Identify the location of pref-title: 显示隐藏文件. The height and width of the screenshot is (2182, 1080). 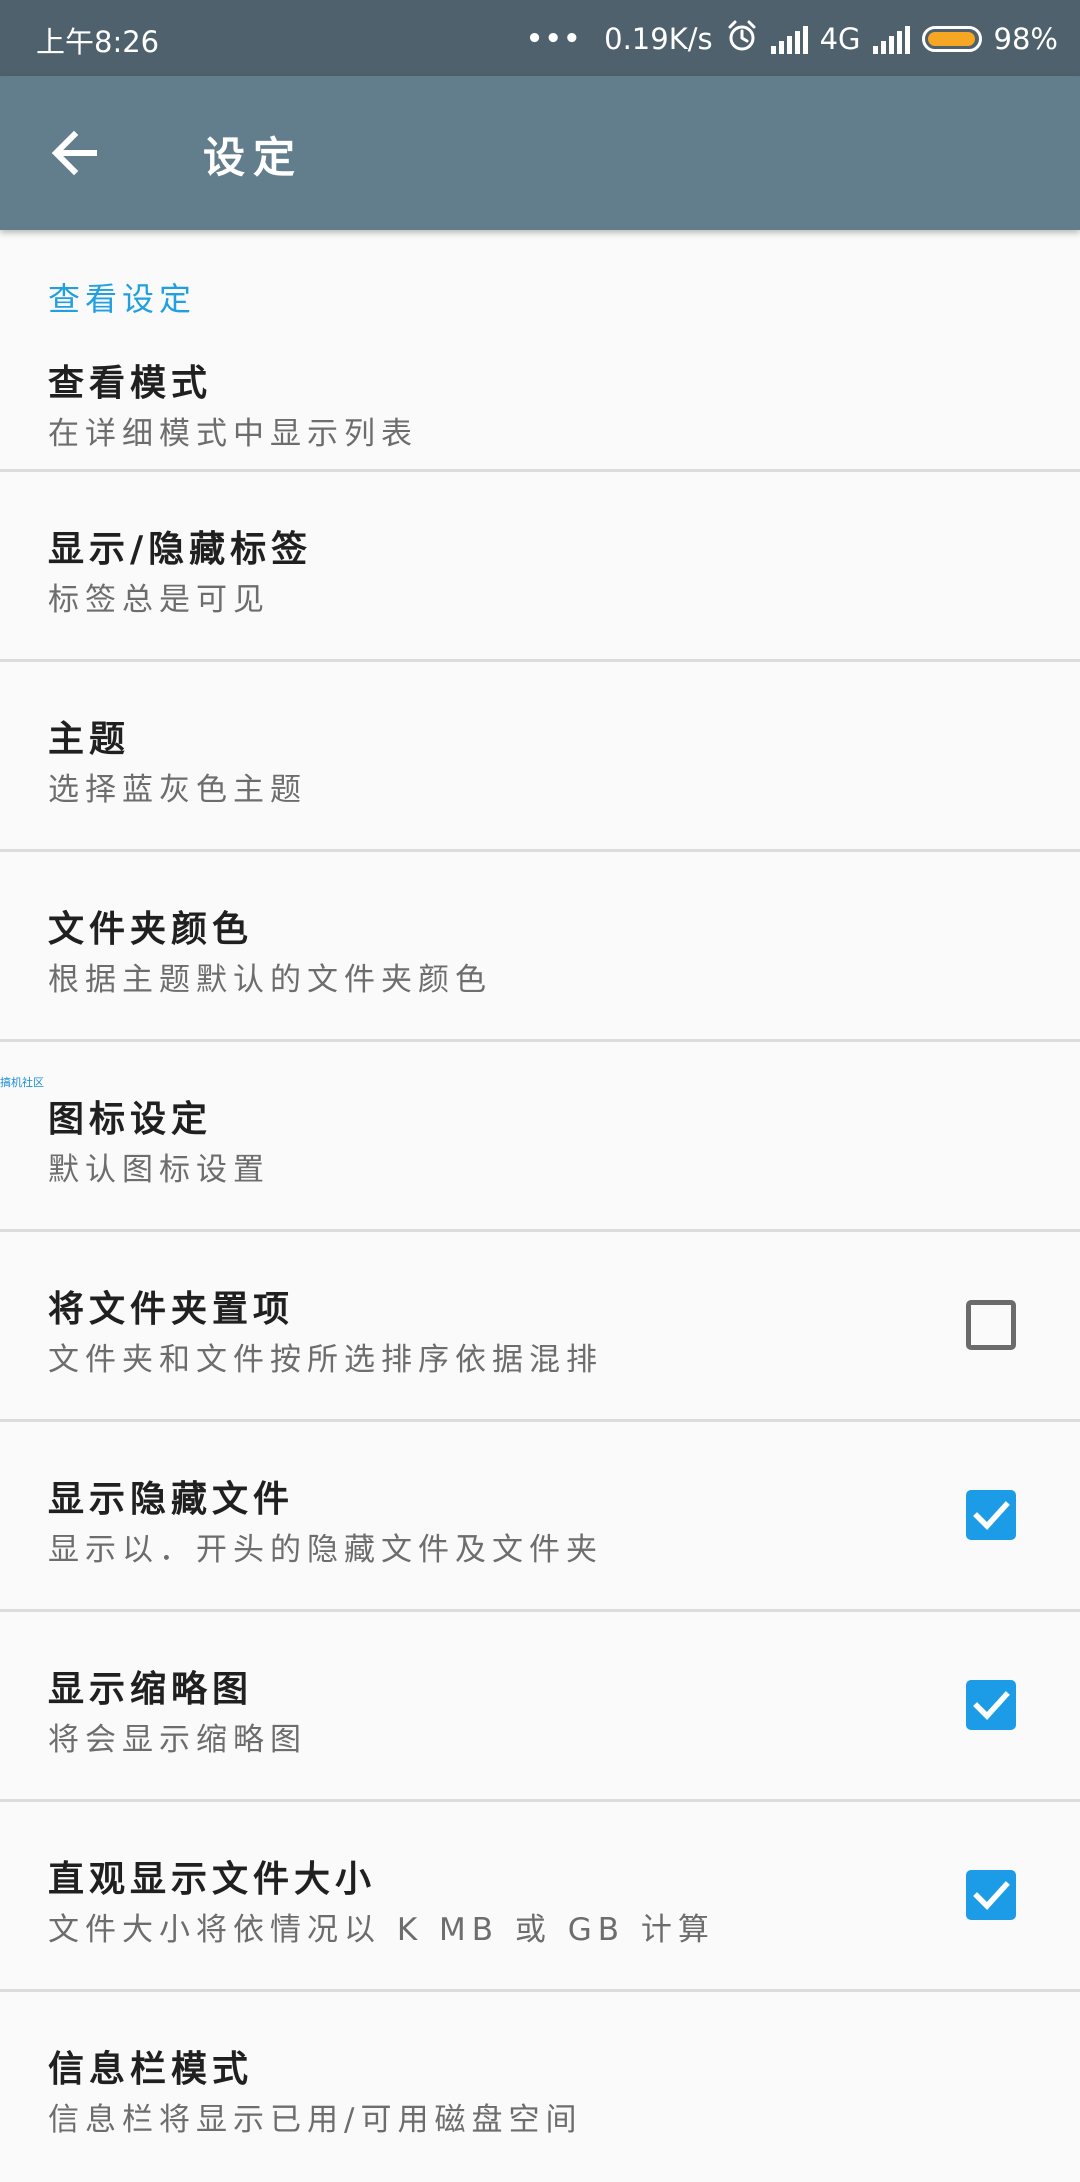
(171, 1499).